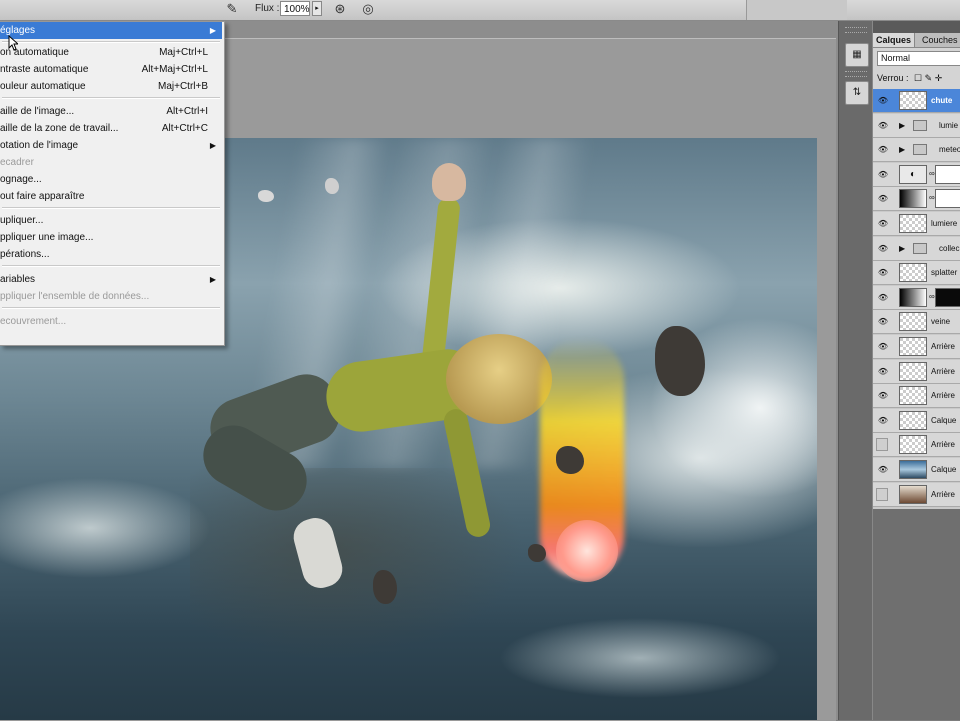 This screenshot has width=960, height=721. Describe the element at coordinates (929, 78) in the screenshot. I see `lock-paint-icon: ✎` at that location.